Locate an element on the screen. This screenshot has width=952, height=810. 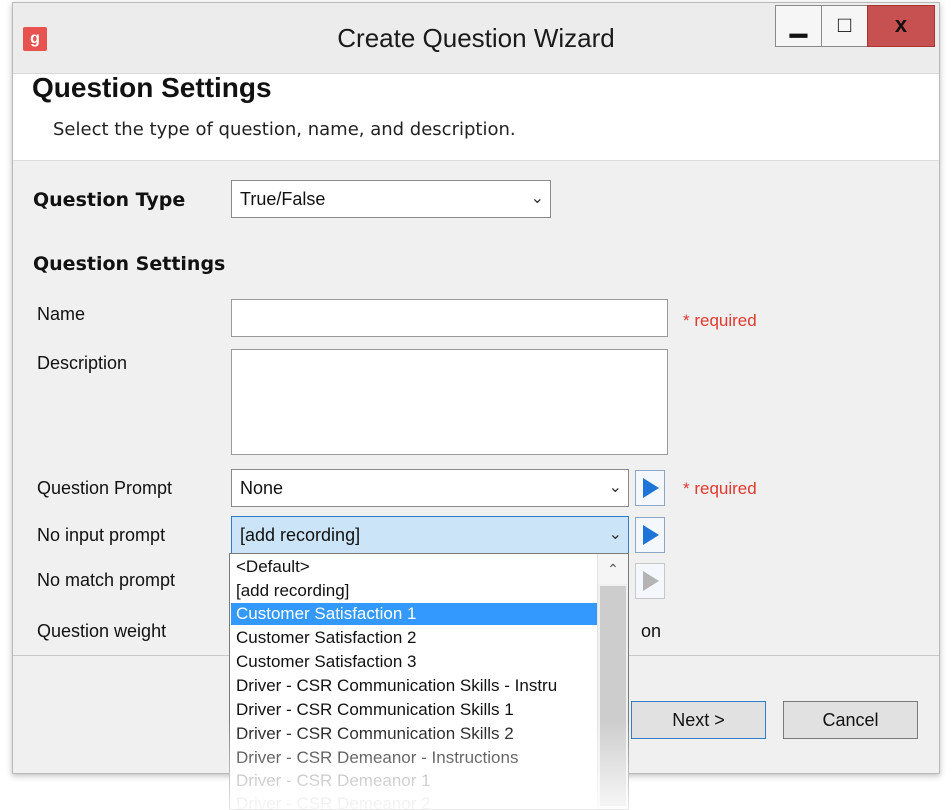
name-label: Name is located at coordinates (61, 314).